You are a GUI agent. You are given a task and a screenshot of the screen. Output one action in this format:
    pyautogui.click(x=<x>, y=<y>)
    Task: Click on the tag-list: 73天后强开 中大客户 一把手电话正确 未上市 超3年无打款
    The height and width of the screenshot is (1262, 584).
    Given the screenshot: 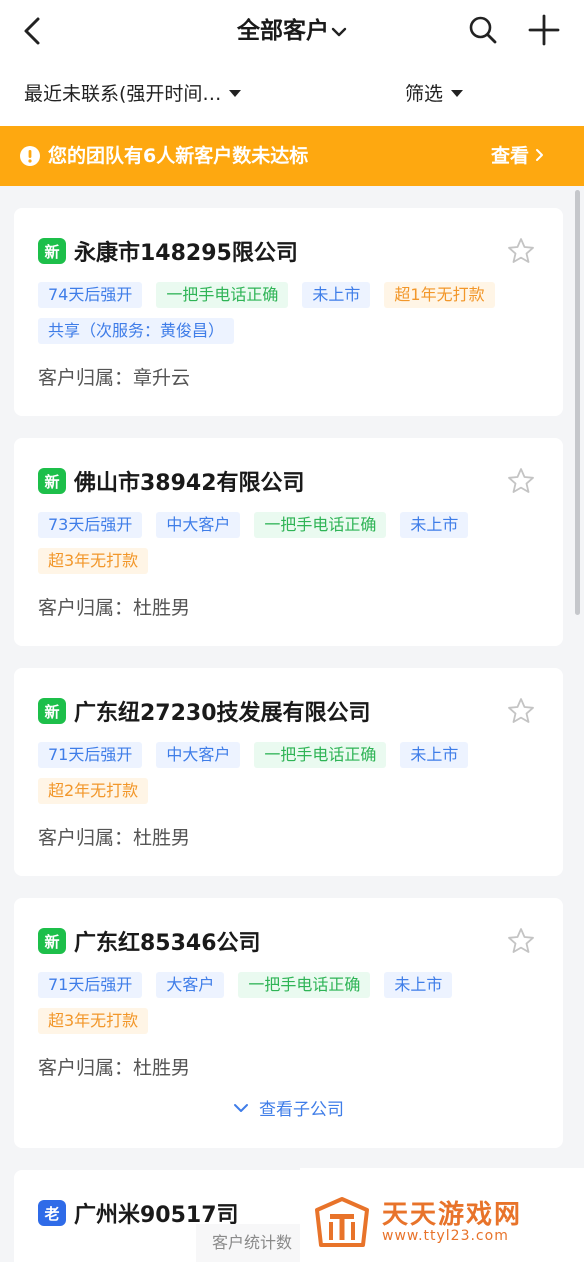 What is the action you would take?
    pyautogui.click(x=278, y=543)
    